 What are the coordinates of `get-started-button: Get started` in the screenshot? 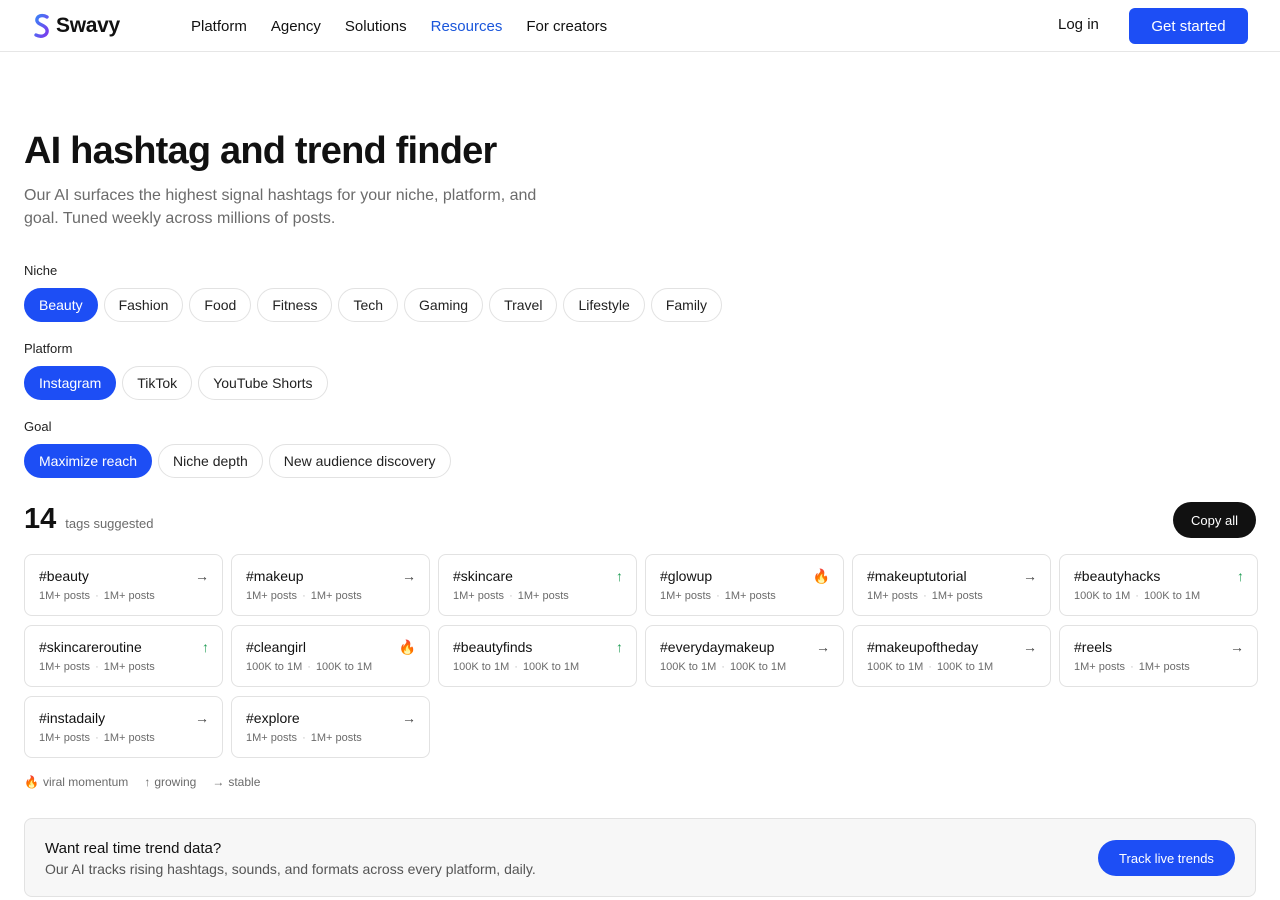 It's located at (1188, 26).